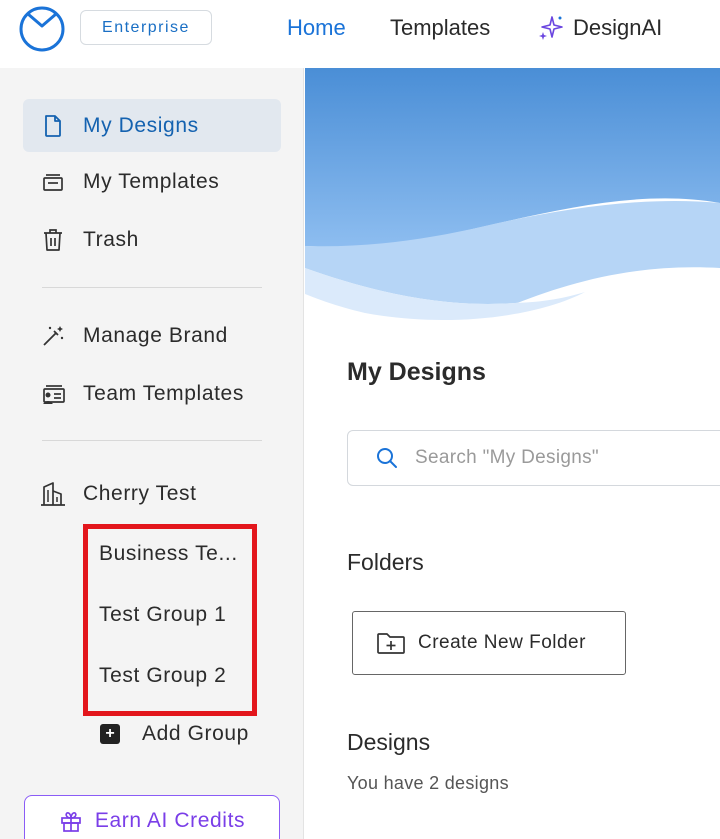  Describe the element at coordinates (360, 34) in the screenshot. I see `top-navigation-bar: Enterprise Home Templates DesignAI` at that location.